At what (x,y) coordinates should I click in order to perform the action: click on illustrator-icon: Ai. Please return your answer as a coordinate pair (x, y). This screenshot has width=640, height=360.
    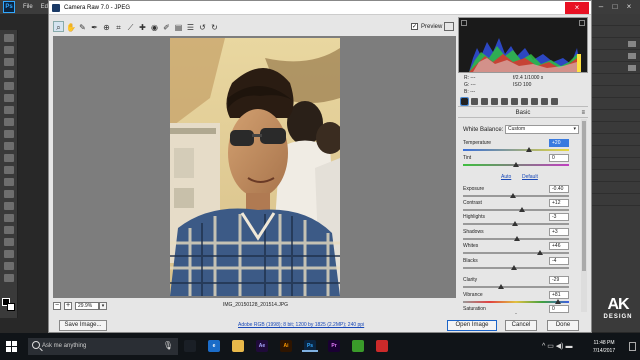
    Looking at the image, I should click on (286, 346).